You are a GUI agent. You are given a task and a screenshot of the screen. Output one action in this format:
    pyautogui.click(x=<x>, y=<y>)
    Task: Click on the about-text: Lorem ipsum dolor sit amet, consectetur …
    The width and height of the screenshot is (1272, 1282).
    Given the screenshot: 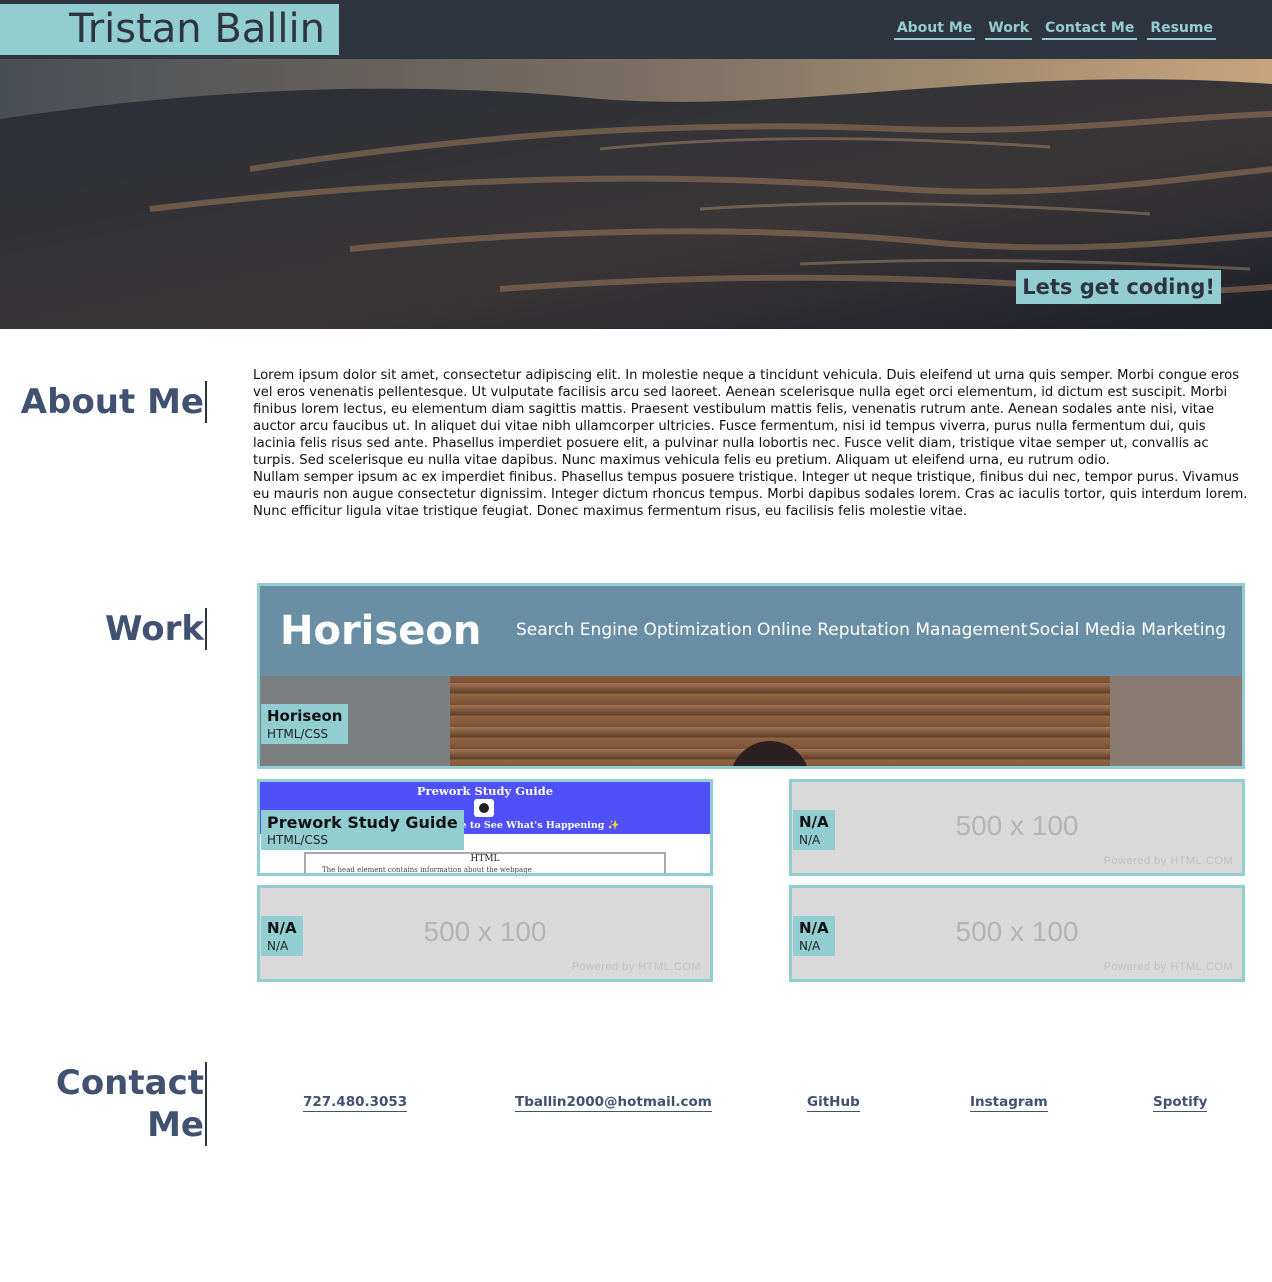 What is the action you would take?
    pyautogui.click(x=750, y=443)
    